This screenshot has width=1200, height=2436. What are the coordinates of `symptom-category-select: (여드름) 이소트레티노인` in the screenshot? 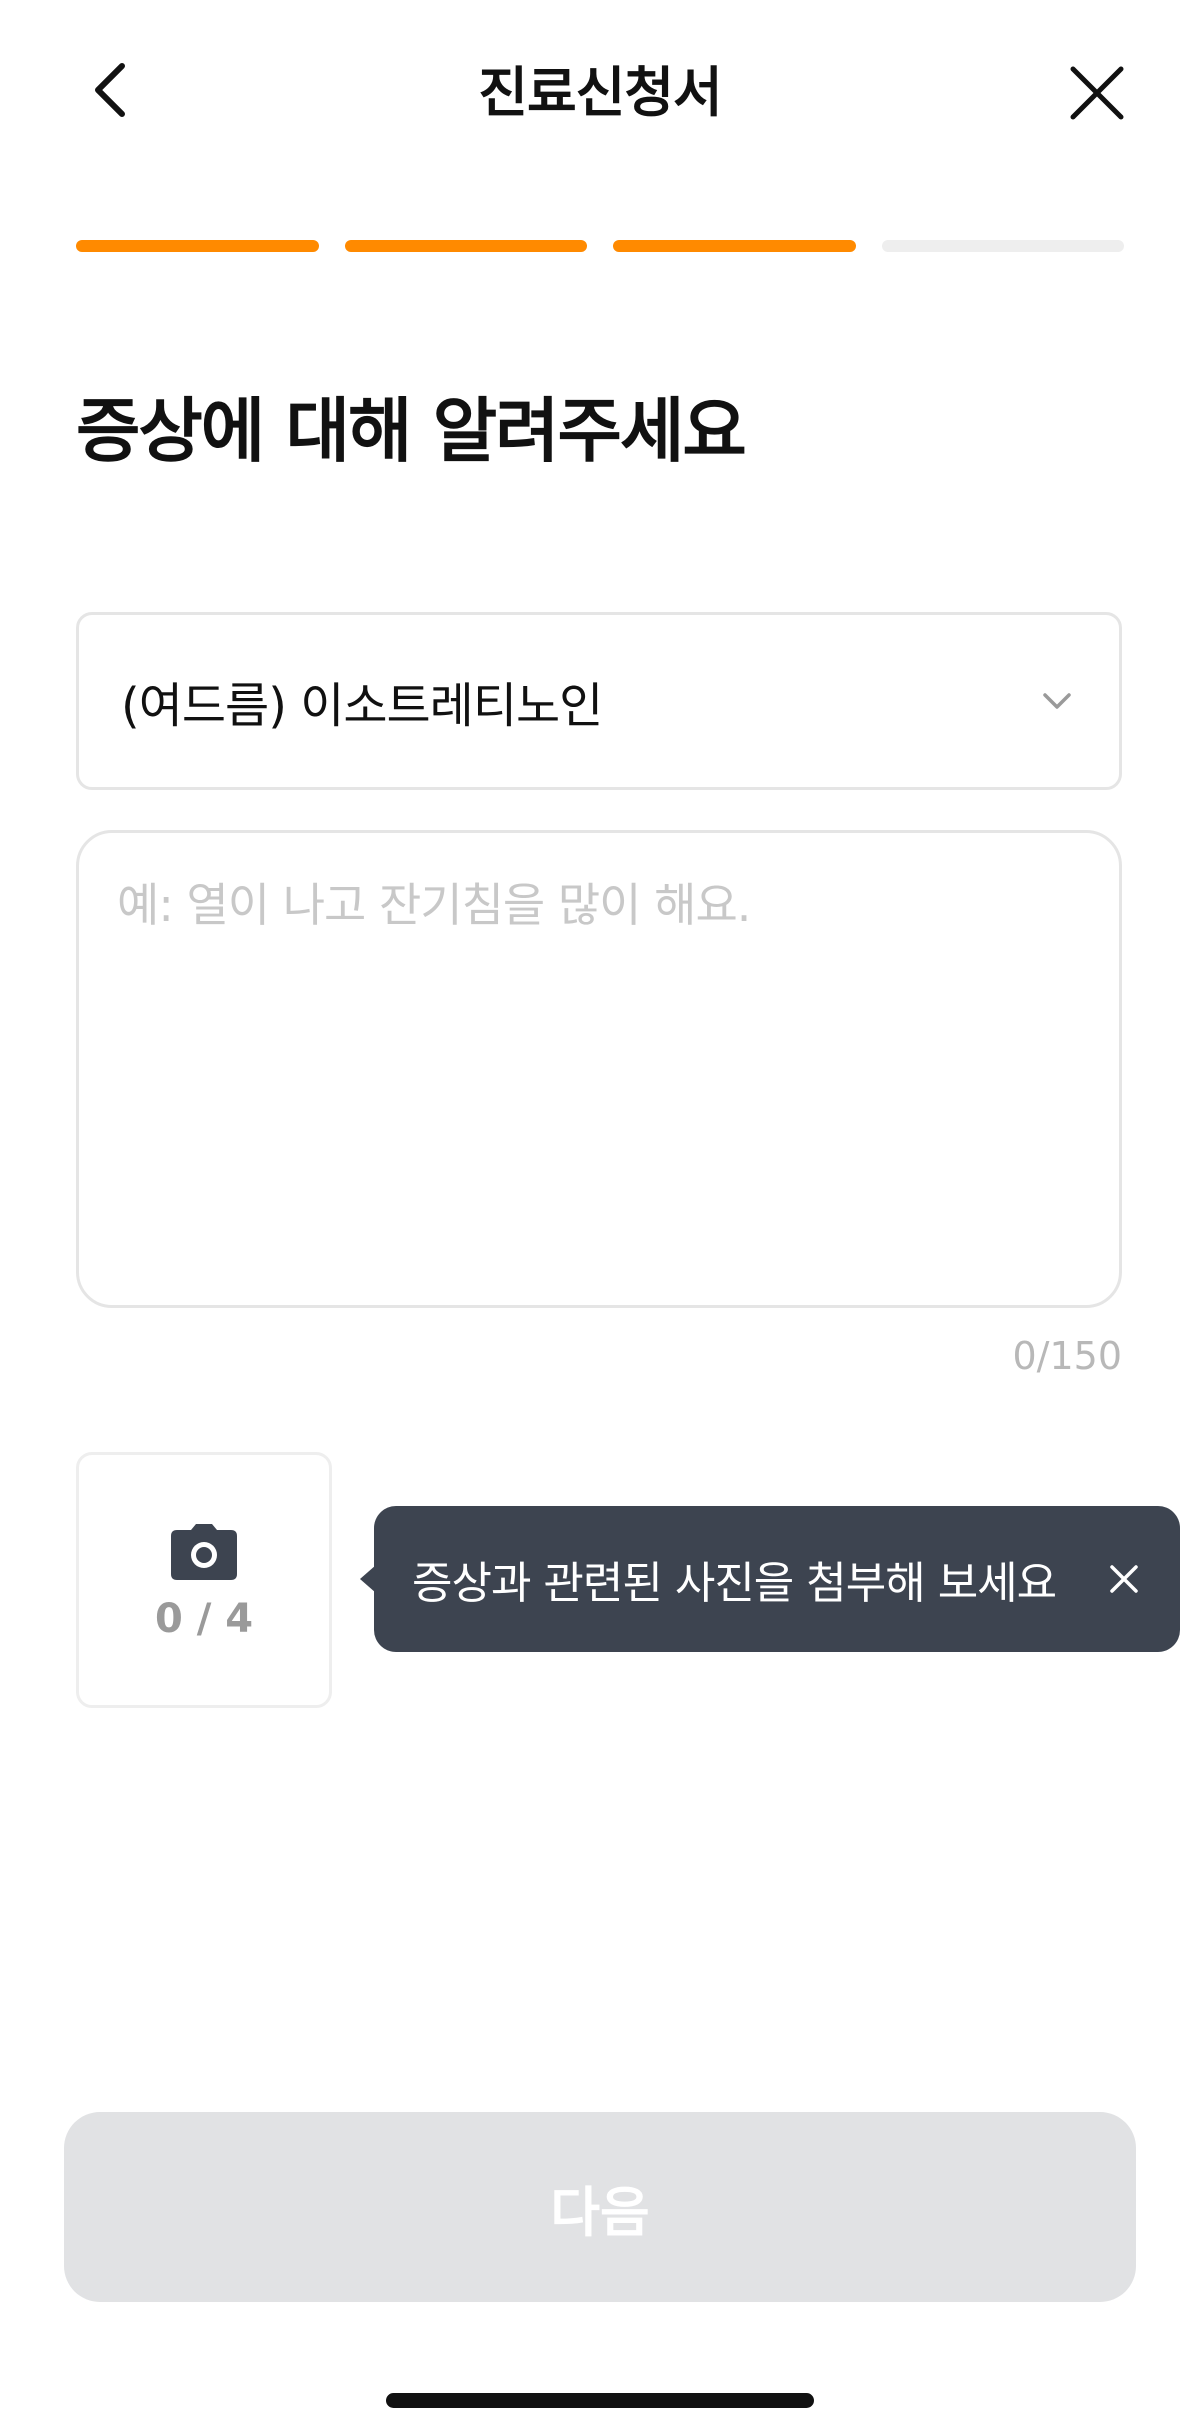 It's located at (599, 701).